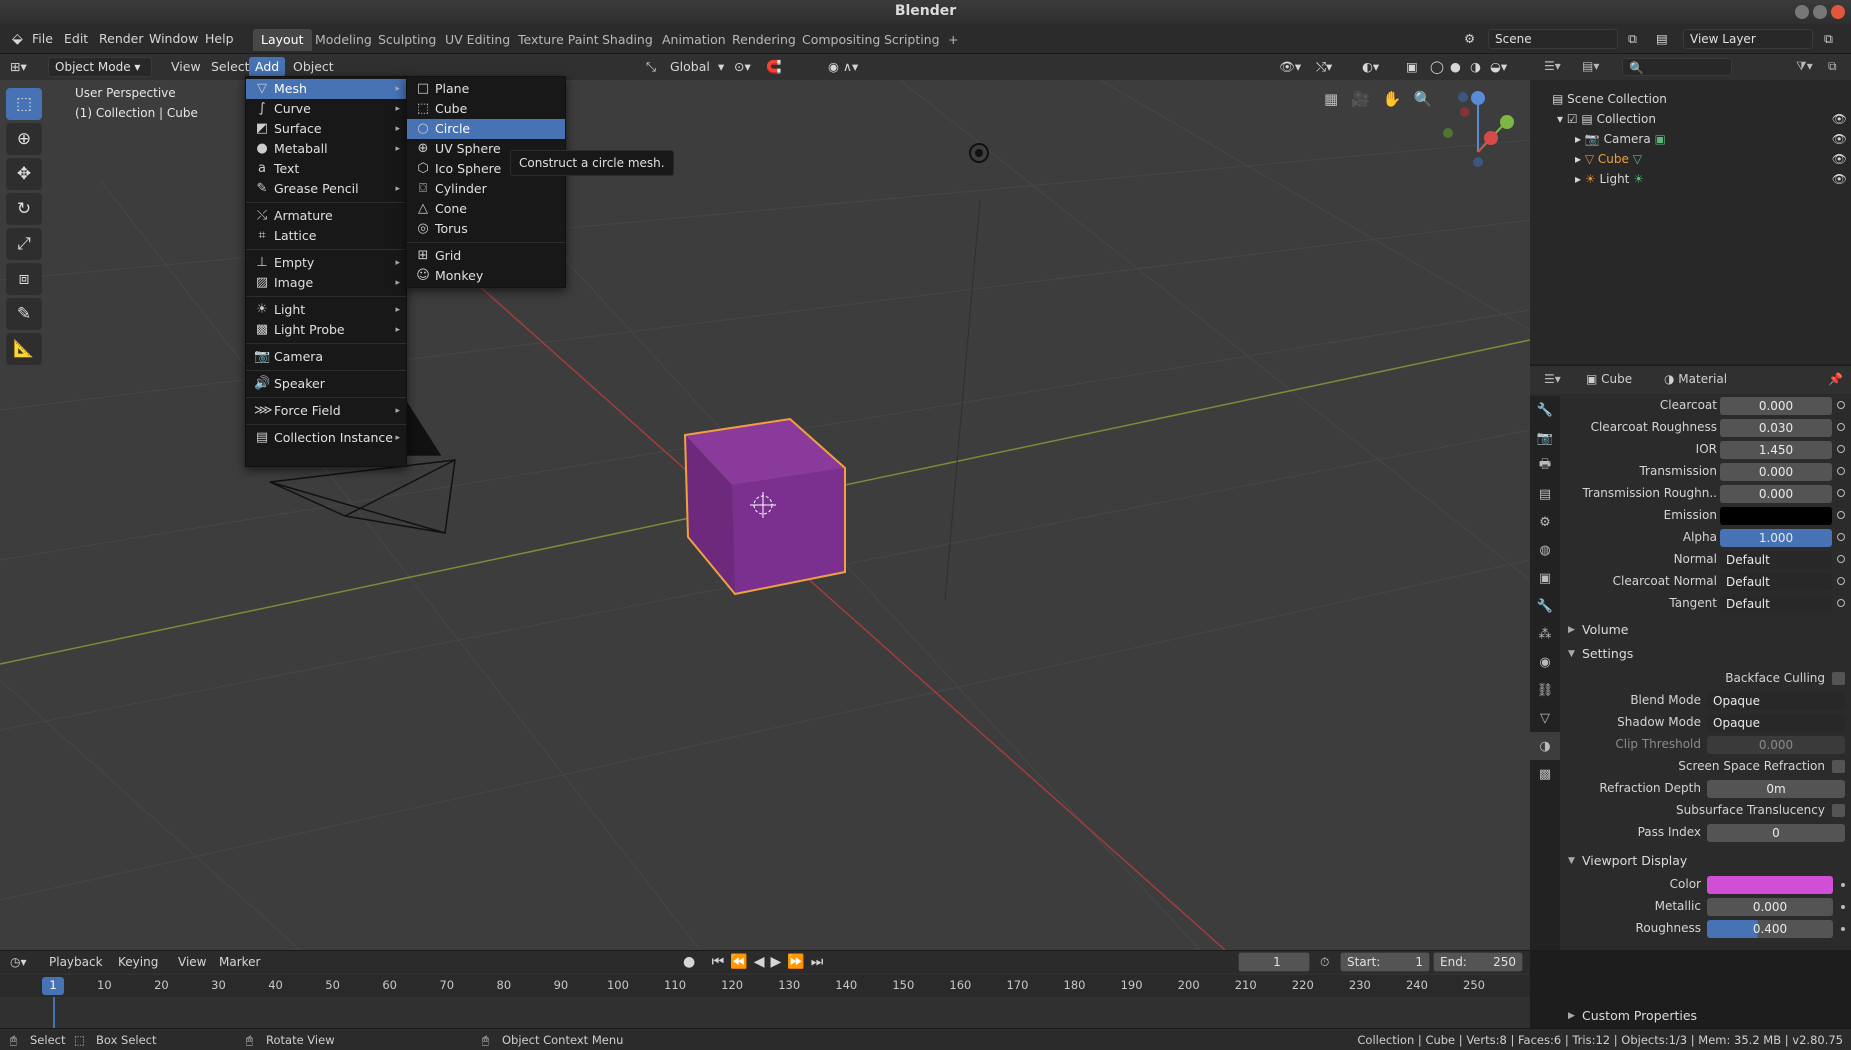 This screenshot has width=1851, height=1050. I want to click on select-box-tool-icon: ⬚, so click(24, 104).